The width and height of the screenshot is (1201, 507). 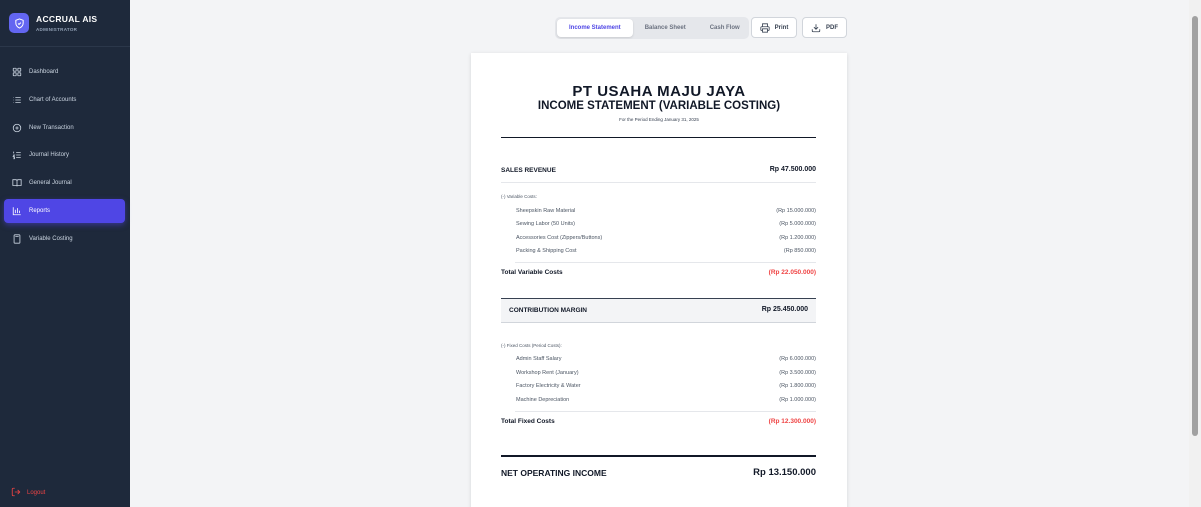 What do you see at coordinates (784, 472) in the screenshot?
I see `net-operating-income-value: Rp 13.150.000` at bounding box center [784, 472].